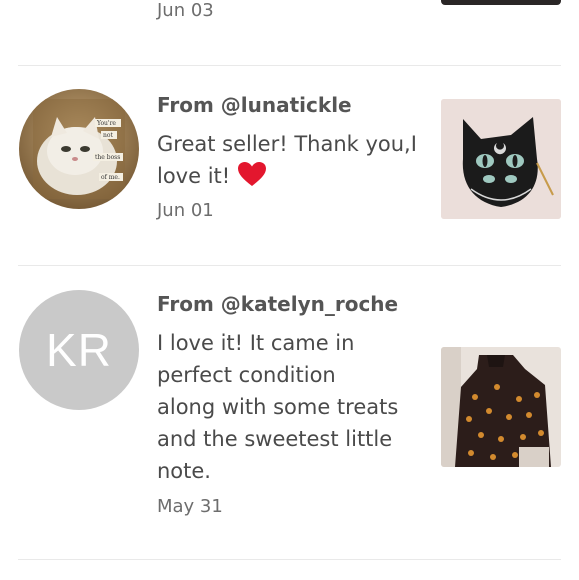 This screenshot has width=579, height=580. Describe the element at coordinates (246, 375) in the screenshot. I see `review-comment-line: perfect condition` at that location.